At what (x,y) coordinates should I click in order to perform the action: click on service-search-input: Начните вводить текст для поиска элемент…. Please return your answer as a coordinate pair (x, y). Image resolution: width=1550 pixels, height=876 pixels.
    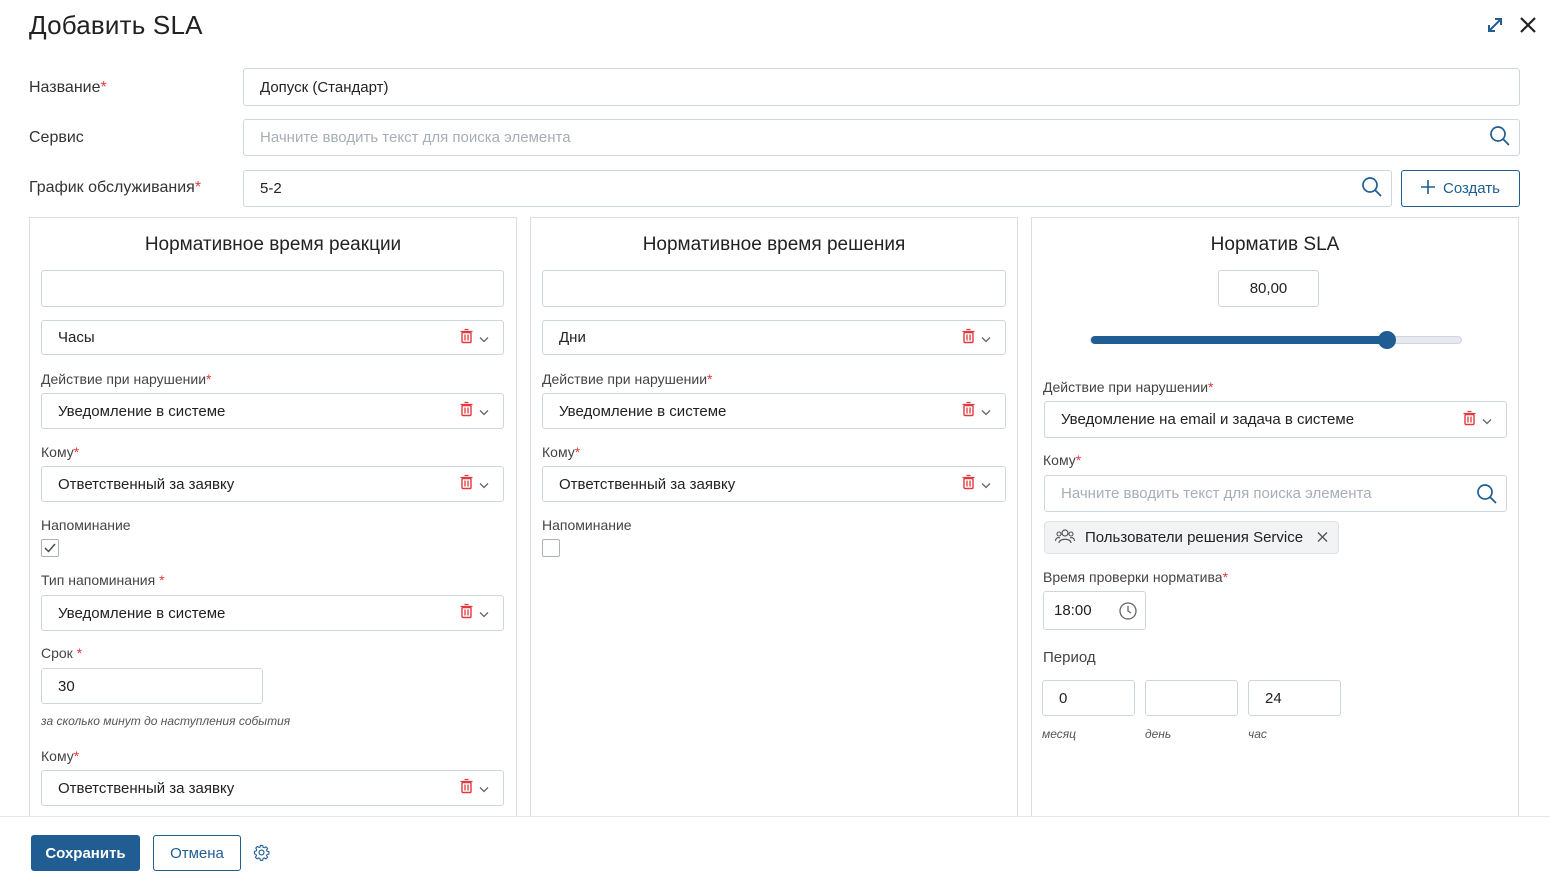
    Looking at the image, I should click on (881, 137).